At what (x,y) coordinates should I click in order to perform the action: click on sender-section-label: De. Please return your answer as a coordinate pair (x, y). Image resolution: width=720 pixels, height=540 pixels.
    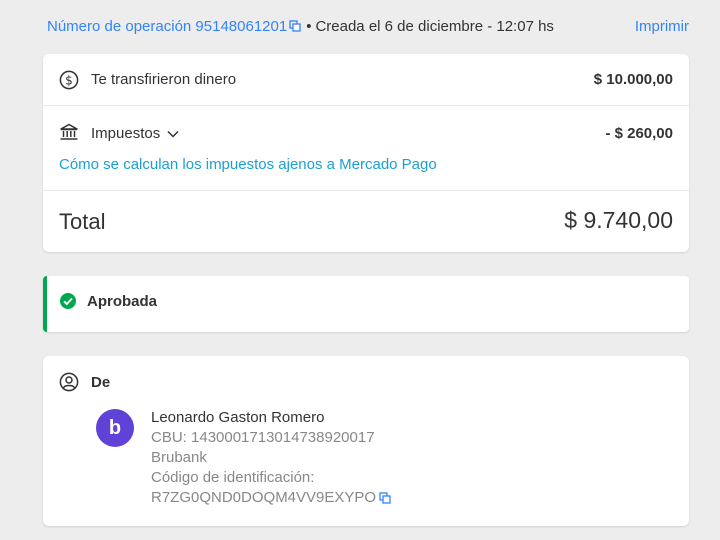
    Looking at the image, I should click on (101, 382).